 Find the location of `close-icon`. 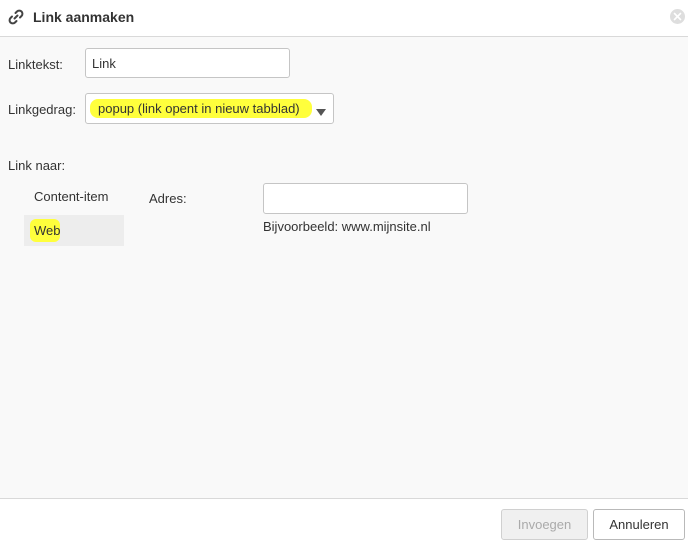

close-icon is located at coordinates (677, 16).